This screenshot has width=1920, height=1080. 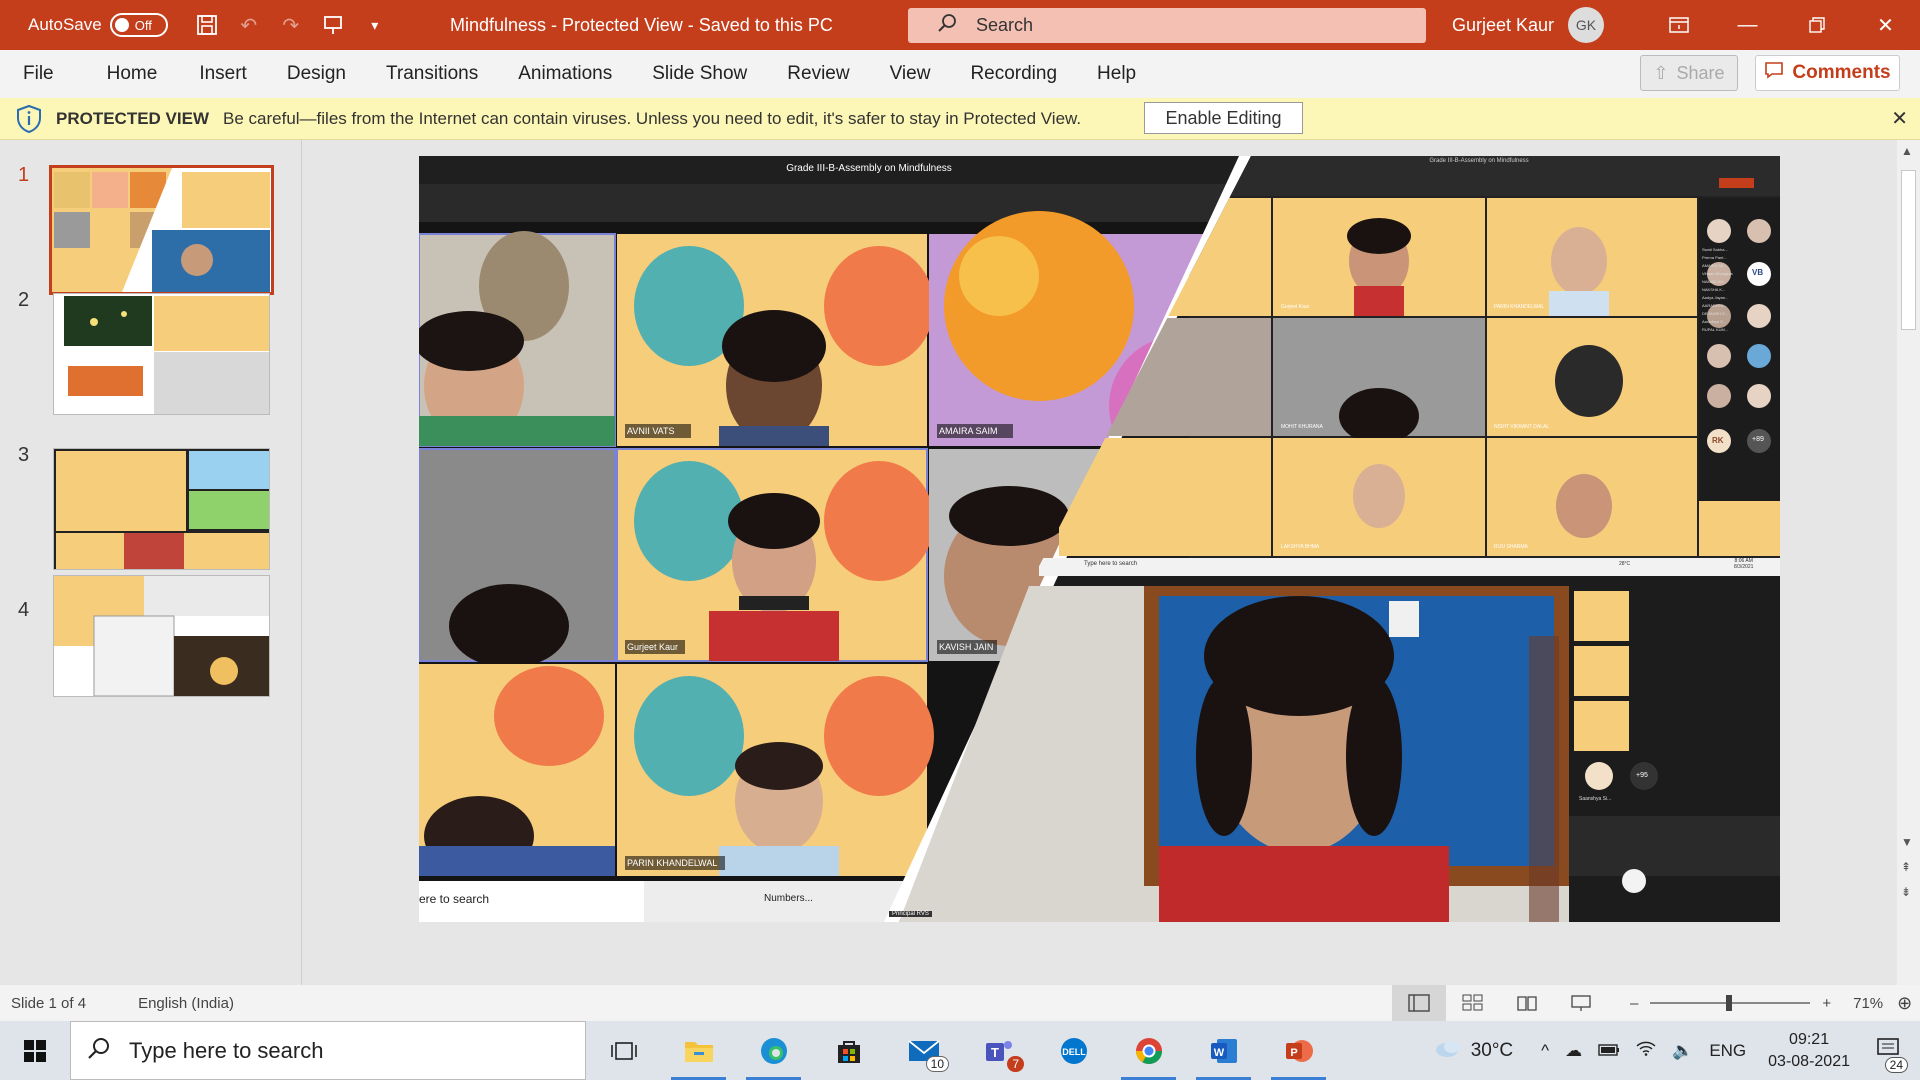 What do you see at coordinates (24, 175) in the screenshot?
I see `thumbnail-number: 1` at bounding box center [24, 175].